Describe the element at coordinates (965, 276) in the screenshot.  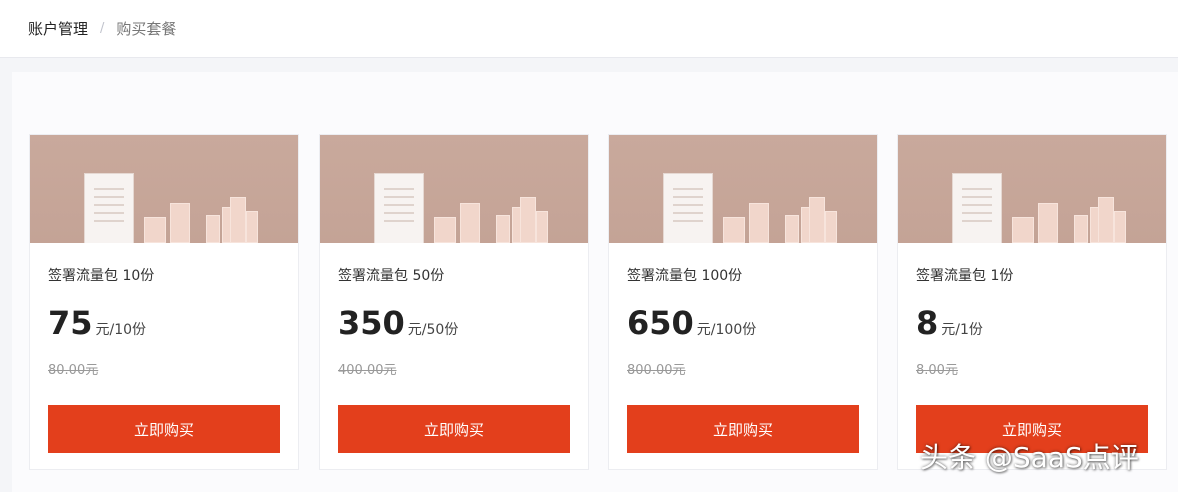
I see `package-title: 签署流量包 1份` at that location.